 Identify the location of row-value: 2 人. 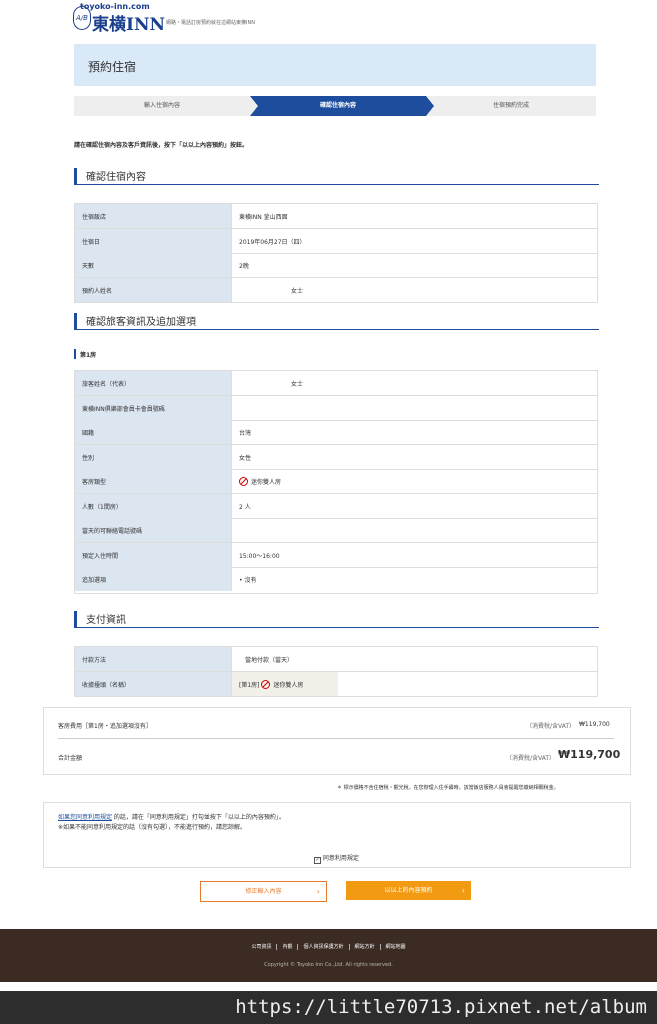
(245, 507).